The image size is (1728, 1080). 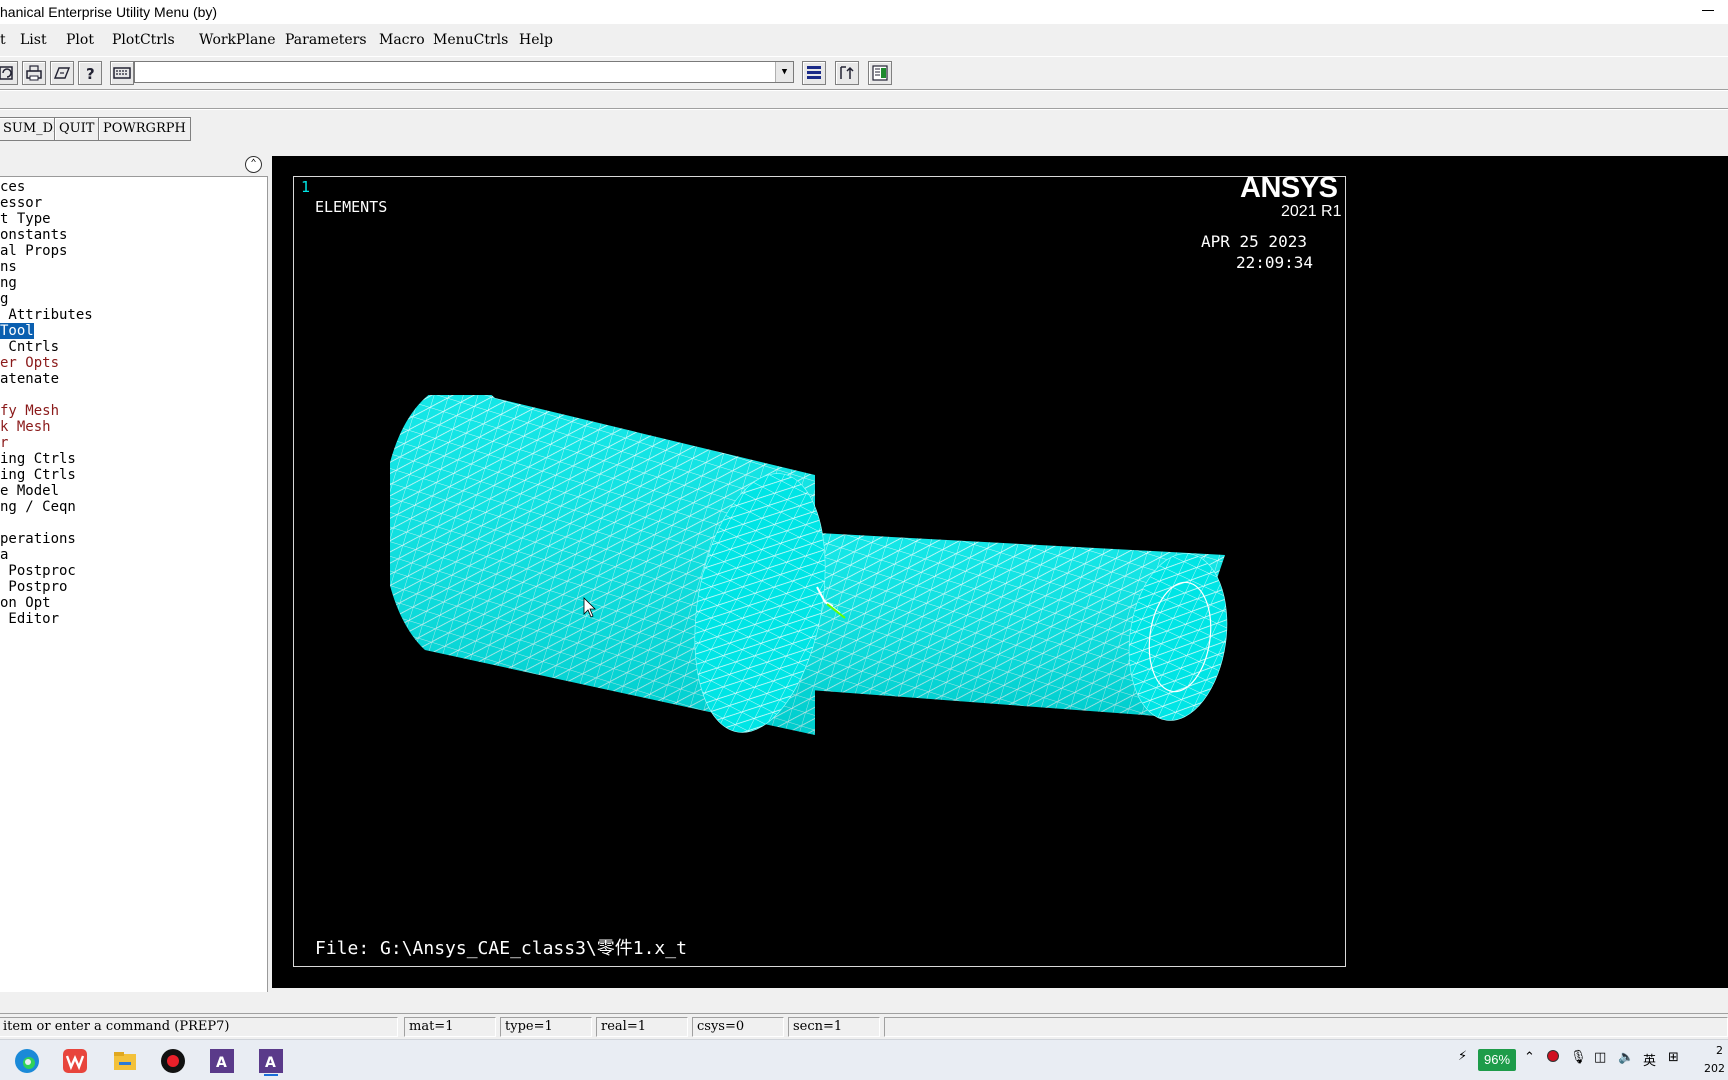 I want to click on toolbar-buttons: SUM_DB QUIT POWRGRPH, so click(x=864, y=130).